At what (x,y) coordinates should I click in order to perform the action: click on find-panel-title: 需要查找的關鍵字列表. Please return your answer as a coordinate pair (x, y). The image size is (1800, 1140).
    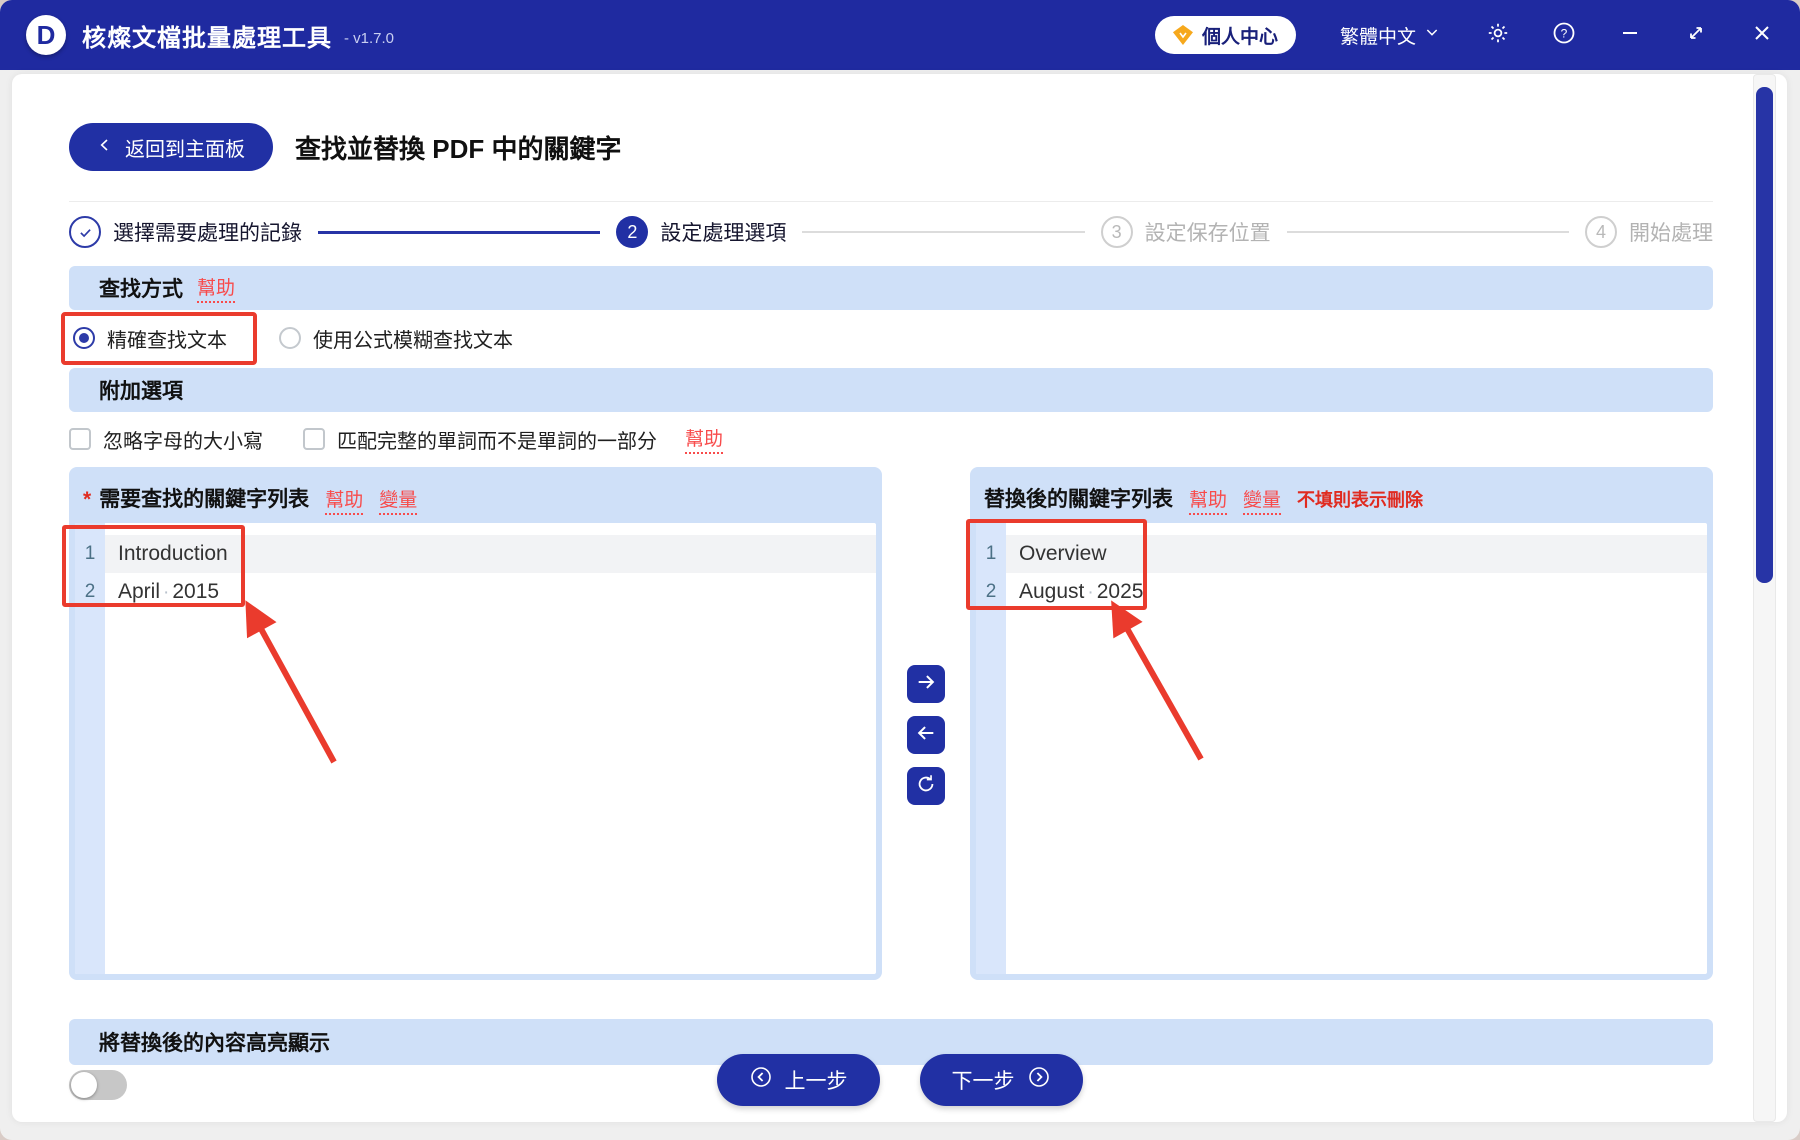
    Looking at the image, I should click on (204, 499).